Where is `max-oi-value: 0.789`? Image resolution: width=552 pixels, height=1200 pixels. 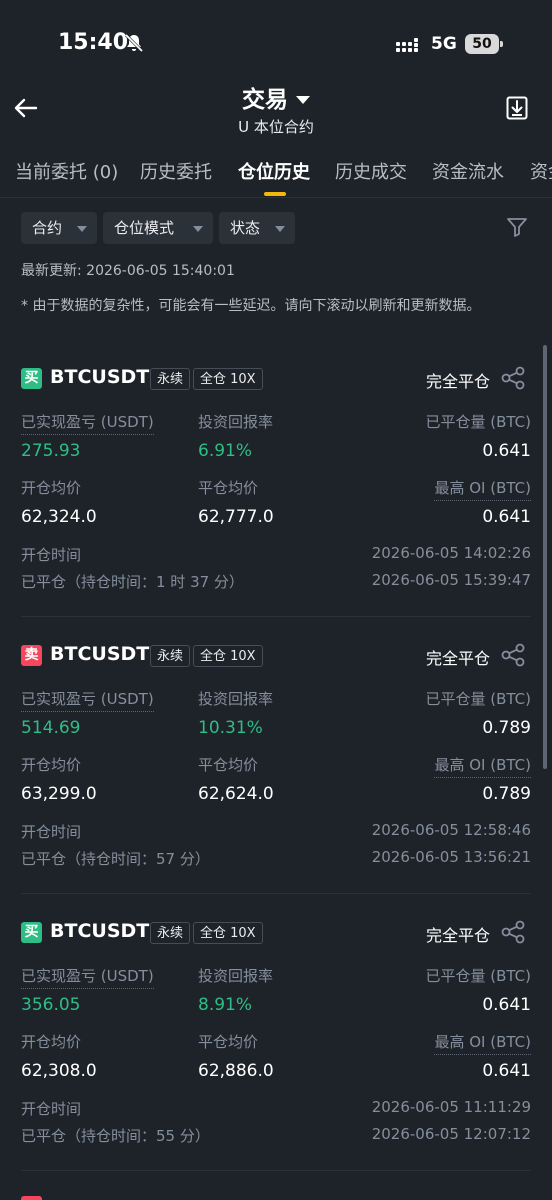 max-oi-value: 0.789 is located at coordinates (506, 794).